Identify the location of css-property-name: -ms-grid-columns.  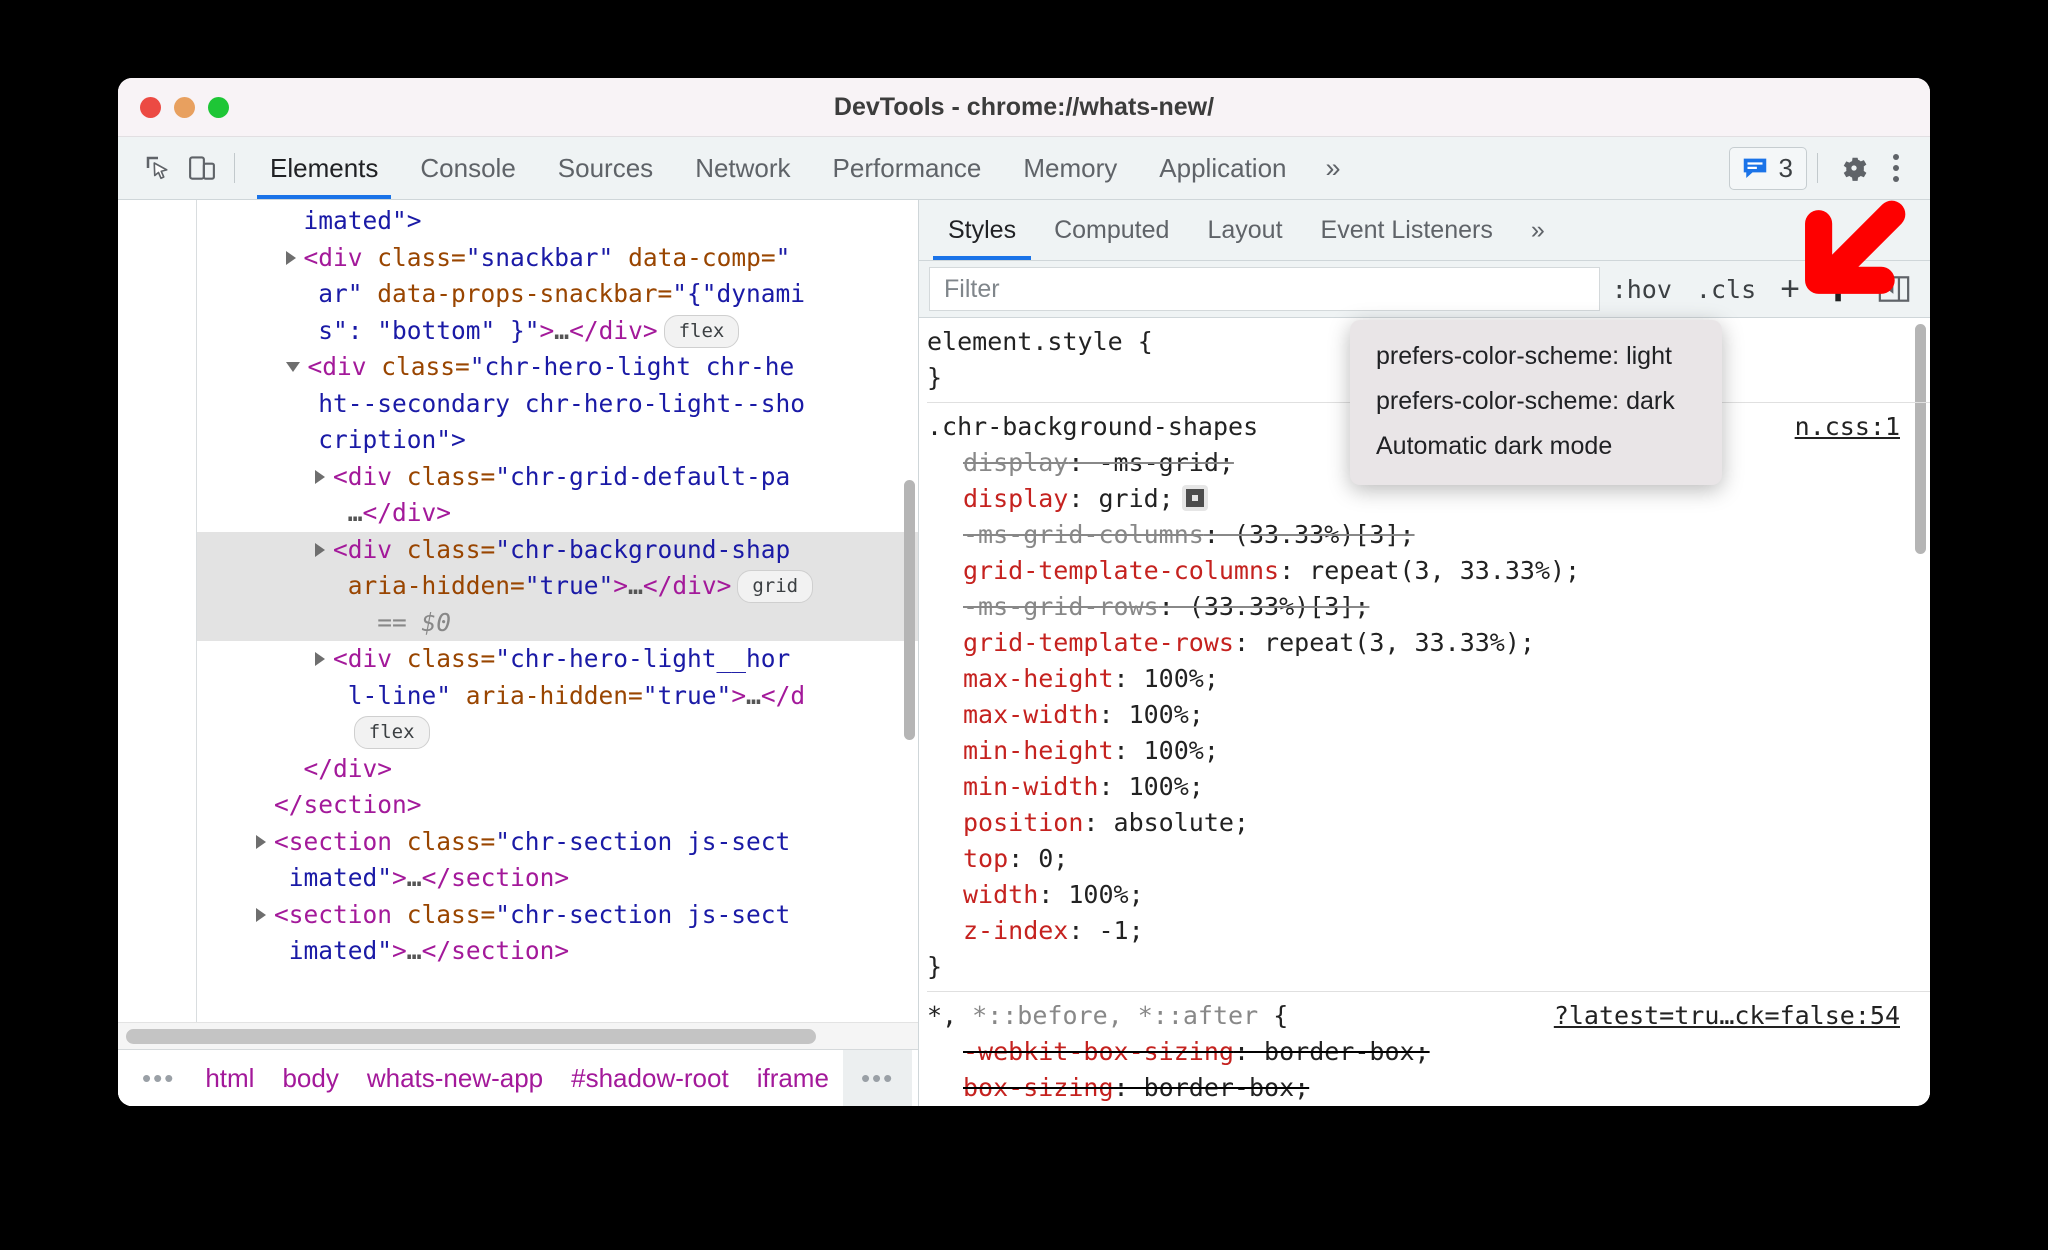
(1083, 534).